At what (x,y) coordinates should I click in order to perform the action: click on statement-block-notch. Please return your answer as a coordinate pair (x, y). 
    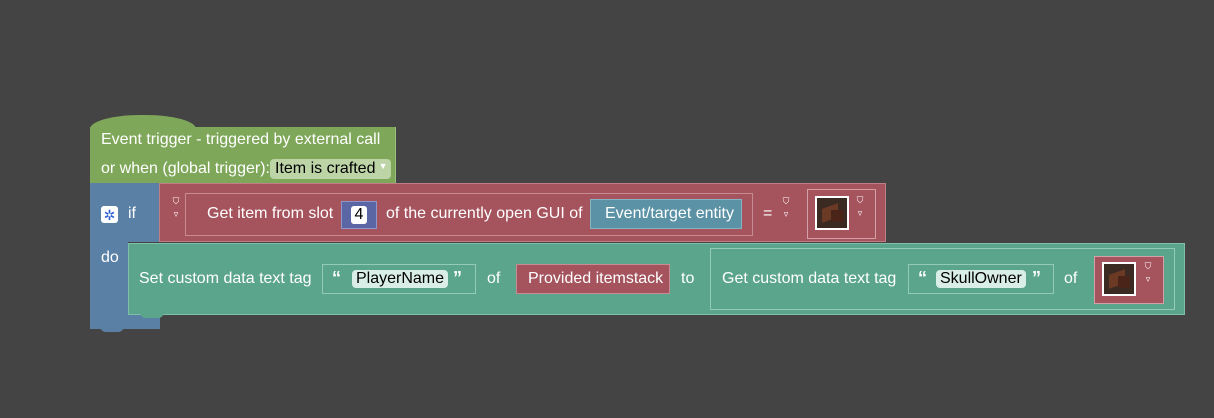
    Looking at the image, I should click on (152, 315).